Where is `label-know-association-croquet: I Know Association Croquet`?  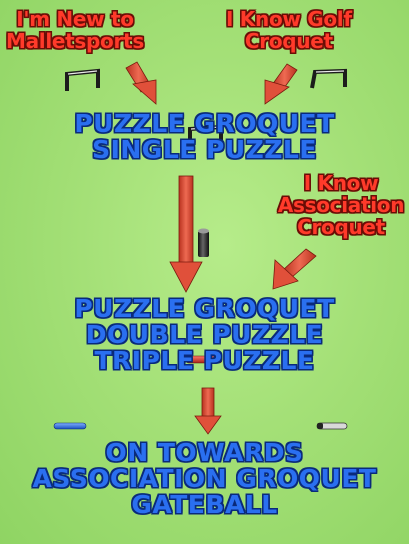
label-know-association-croquet: I Know Association Croquet is located at coordinates (341, 205).